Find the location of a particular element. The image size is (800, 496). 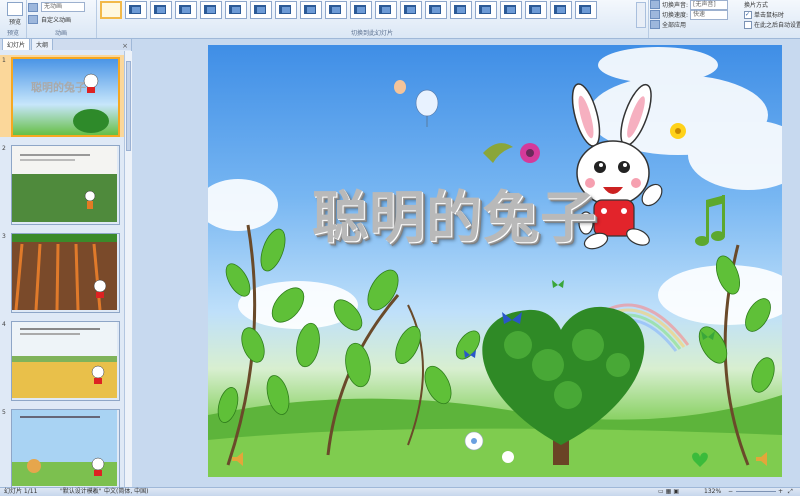

custom-animation-button: 自定义动画 is located at coordinates (49, 19).